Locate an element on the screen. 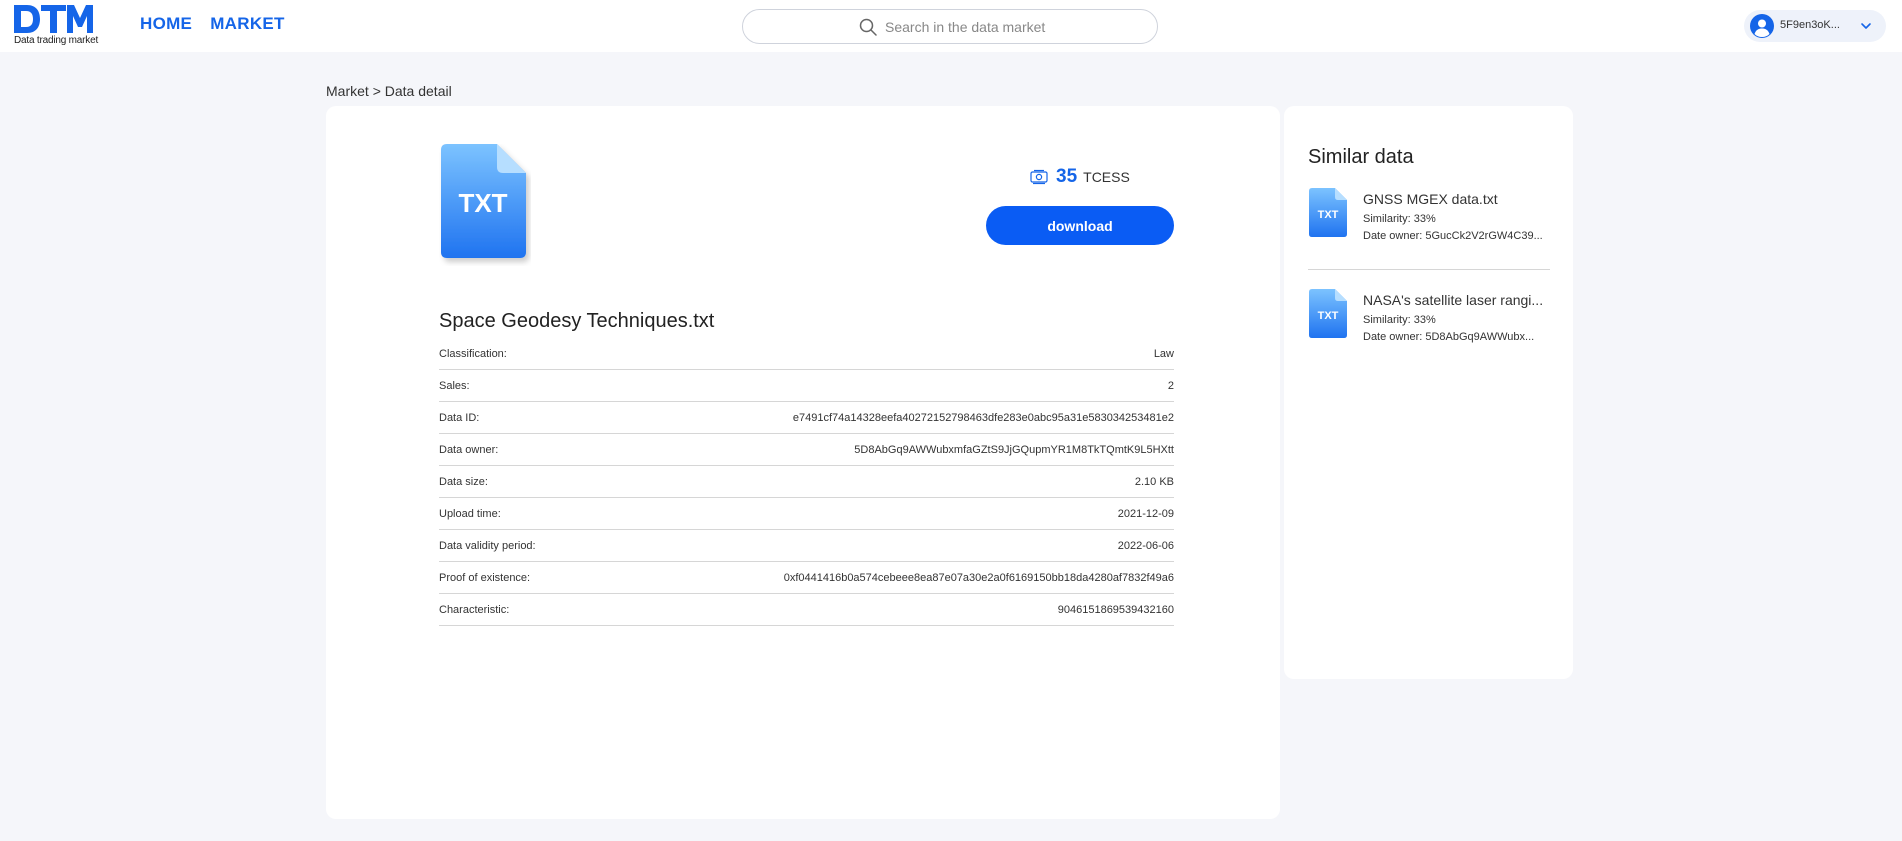 This screenshot has width=1902, height=841. detail-row-validity-period: Data validity period: 2022-06-06 is located at coordinates (806, 546).